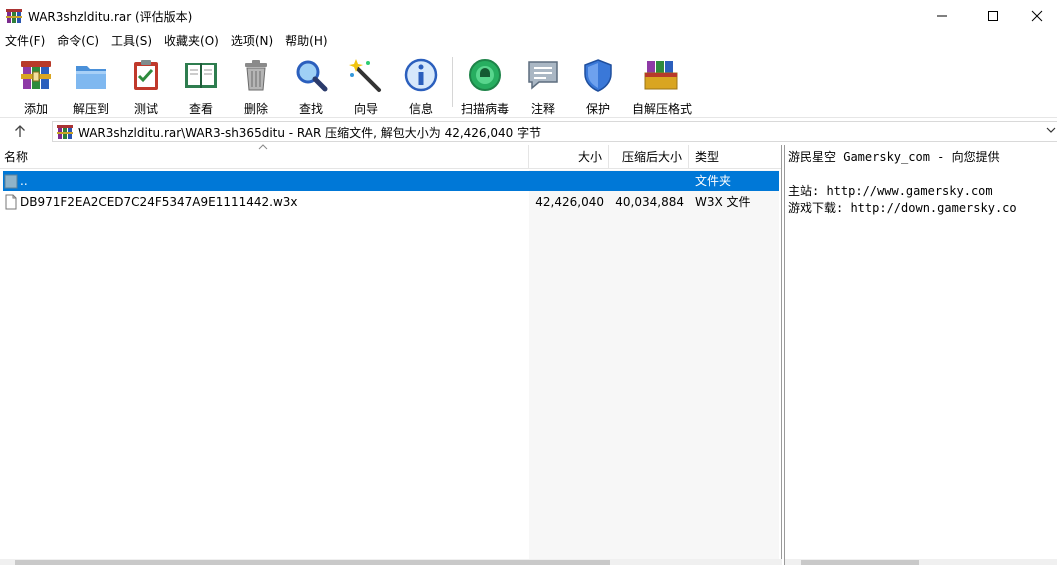 This screenshot has width=1057, height=565. I want to click on view-button-label: 查看, so click(200, 109).